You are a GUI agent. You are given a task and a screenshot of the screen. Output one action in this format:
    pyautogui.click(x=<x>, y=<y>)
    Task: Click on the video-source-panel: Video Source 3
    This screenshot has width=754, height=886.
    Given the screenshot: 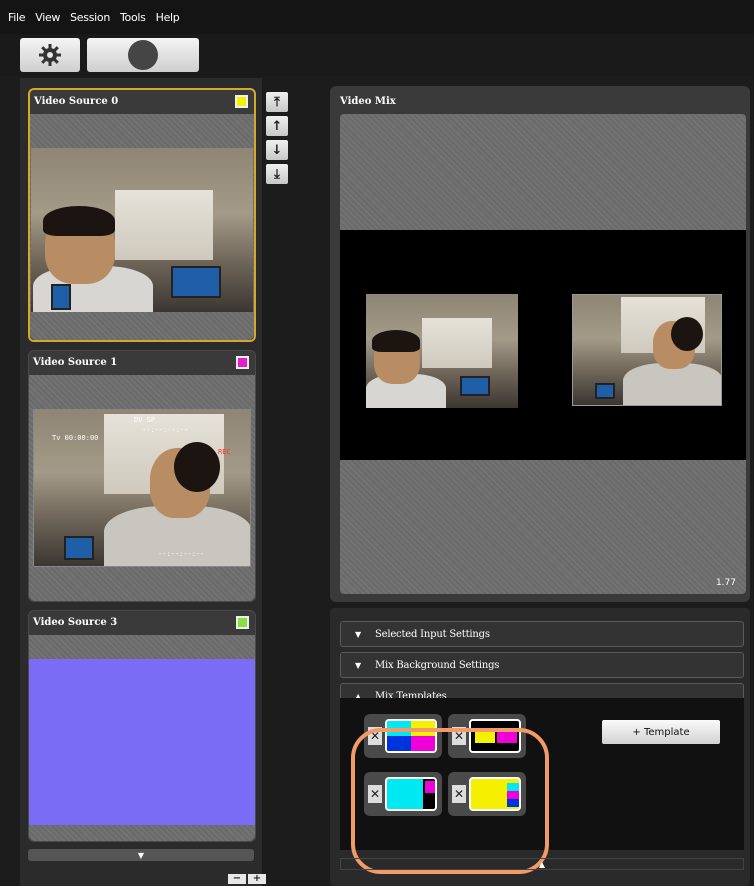 What is the action you would take?
    pyautogui.click(x=142, y=726)
    